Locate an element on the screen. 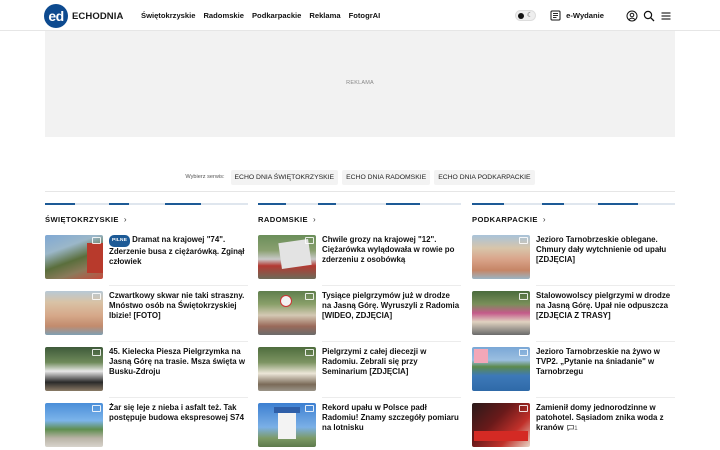 The width and height of the screenshot is (720, 450). site-logo: ed ECHODNIA is located at coordinates (83, 16).